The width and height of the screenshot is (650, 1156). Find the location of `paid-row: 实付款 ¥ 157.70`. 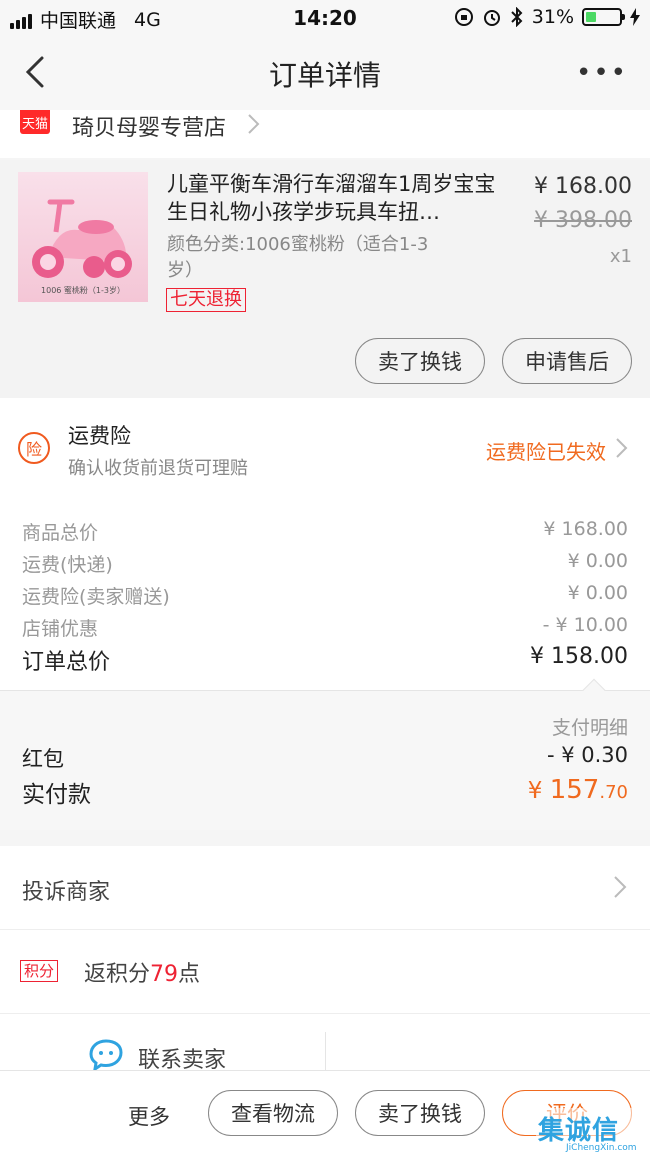

paid-row: 实付款 ¥ 157.70 is located at coordinates (325, 792).